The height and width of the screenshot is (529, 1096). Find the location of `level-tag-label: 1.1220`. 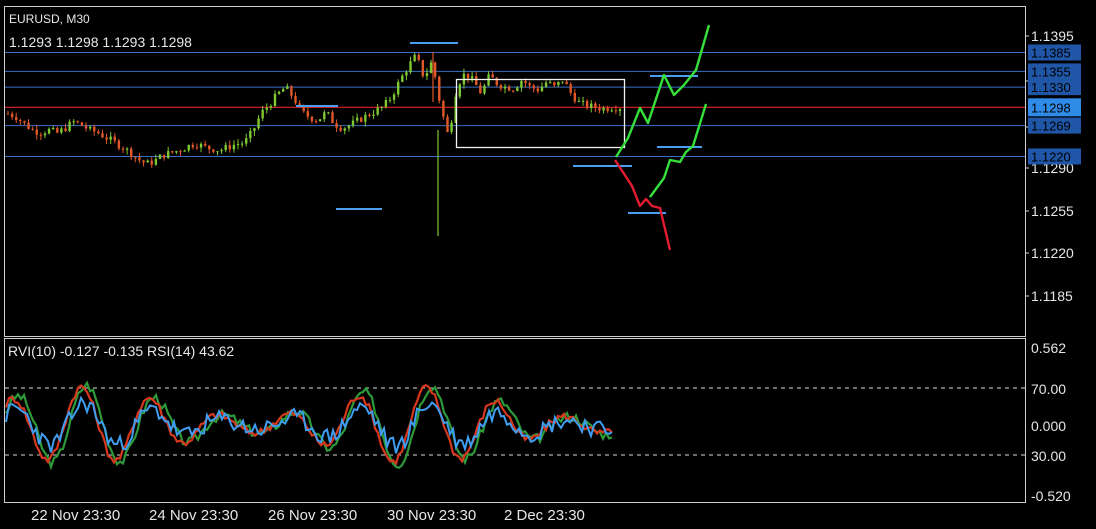

level-tag-label: 1.1220 is located at coordinates (1051, 156).